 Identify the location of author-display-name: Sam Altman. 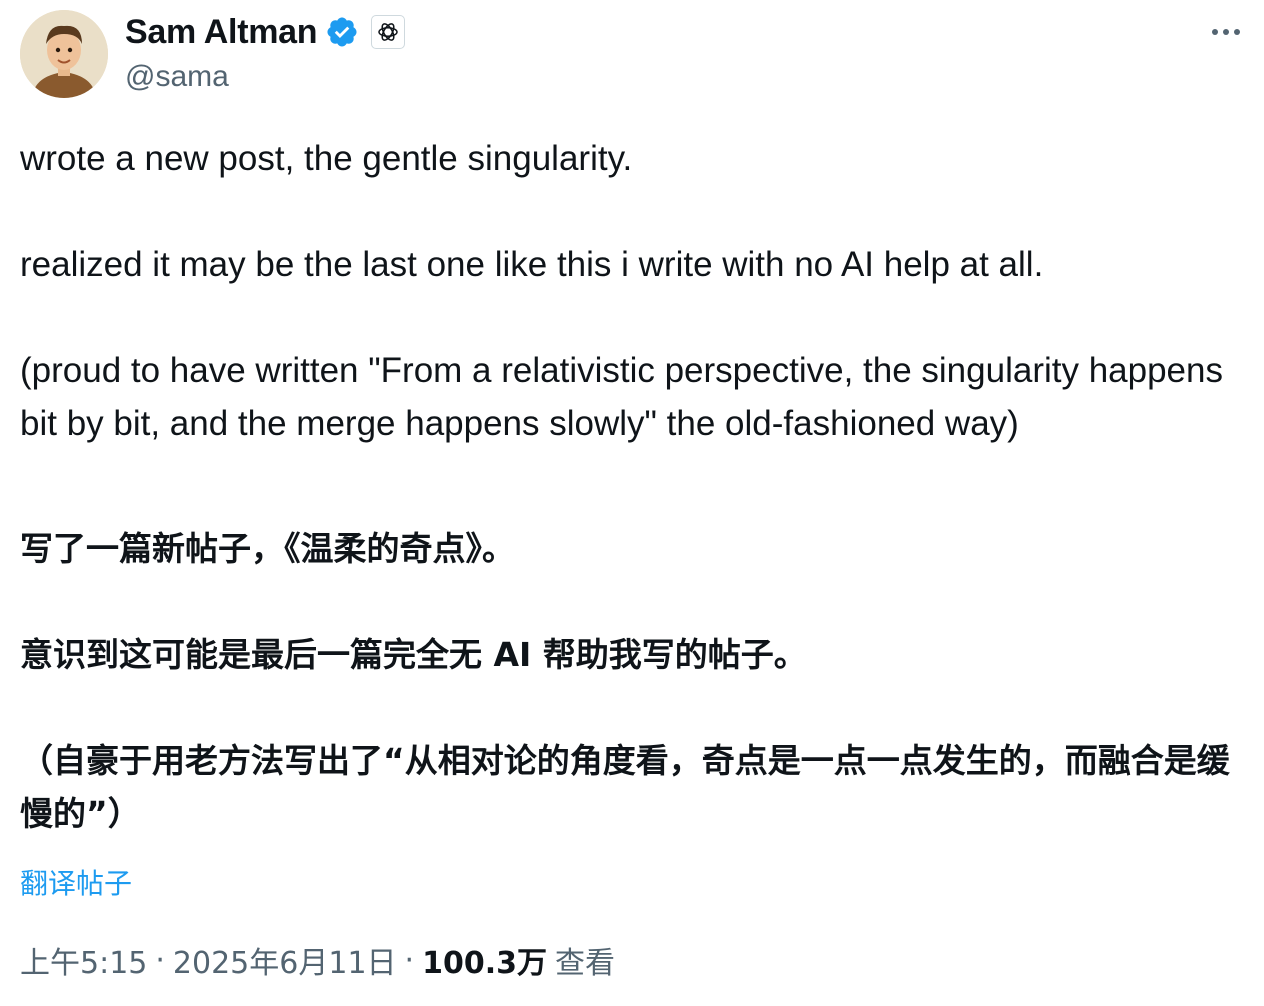
(221, 32).